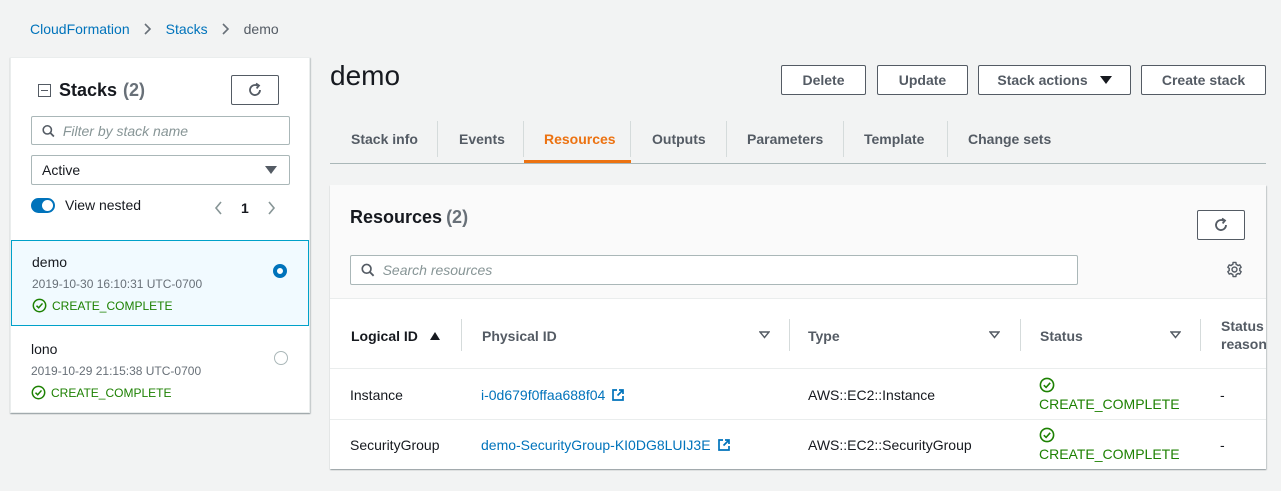 This screenshot has height=491, width=1281. What do you see at coordinates (170, 349) in the screenshot?
I see `stack-name: lono` at bounding box center [170, 349].